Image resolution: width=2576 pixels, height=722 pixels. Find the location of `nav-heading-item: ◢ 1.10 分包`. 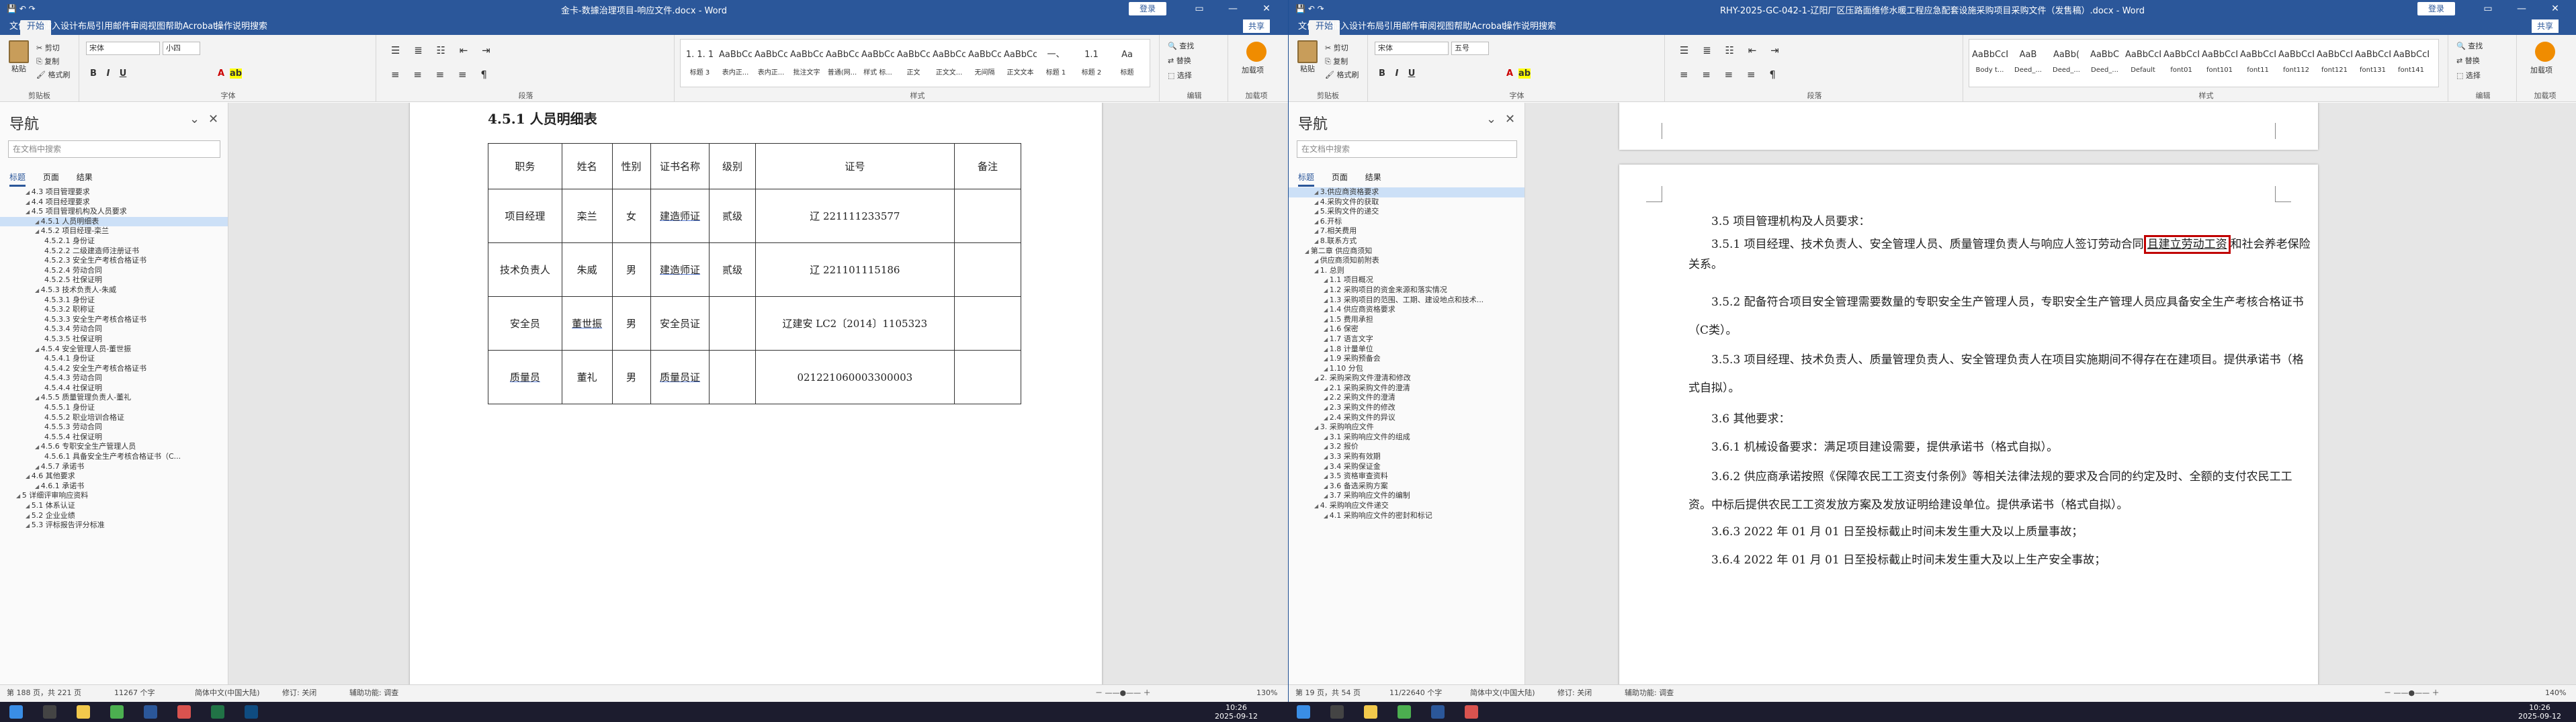

nav-heading-item: ◢ 1.10 分包 is located at coordinates (1407, 369).